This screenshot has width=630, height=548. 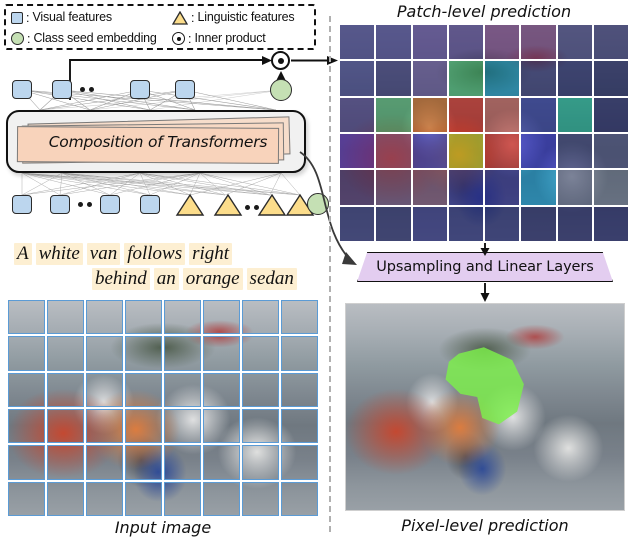 I want to click on segmentation-mask, so click(x=484, y=386).